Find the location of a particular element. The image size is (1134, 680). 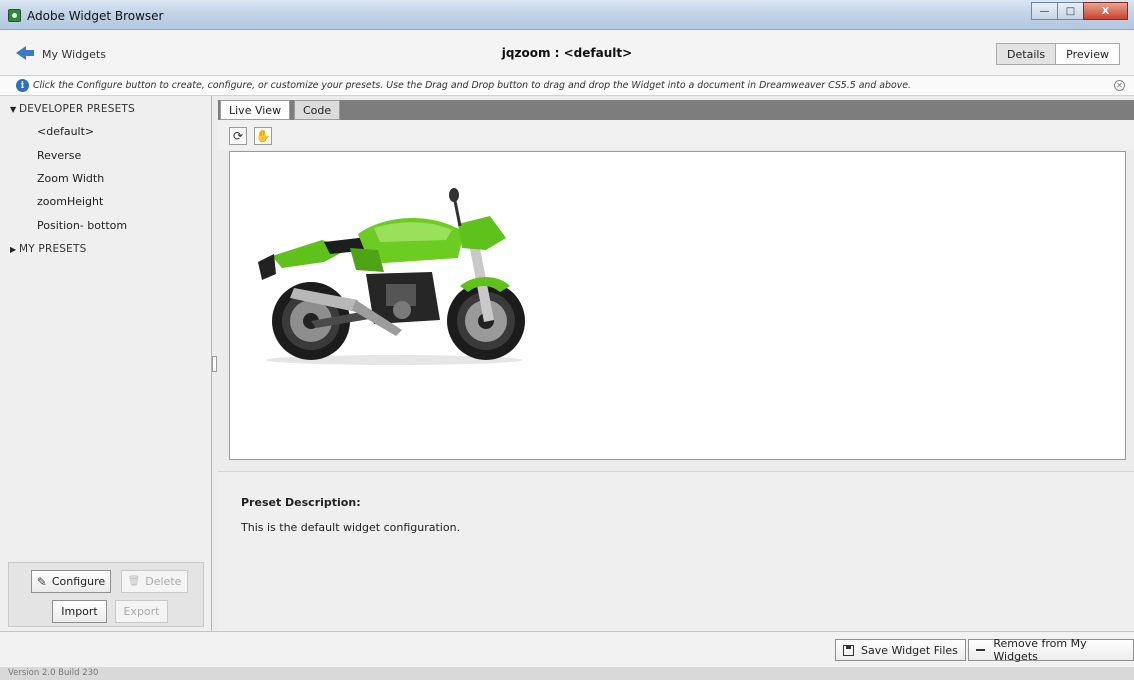

export-button: Export is located at coordinates (141, 611).